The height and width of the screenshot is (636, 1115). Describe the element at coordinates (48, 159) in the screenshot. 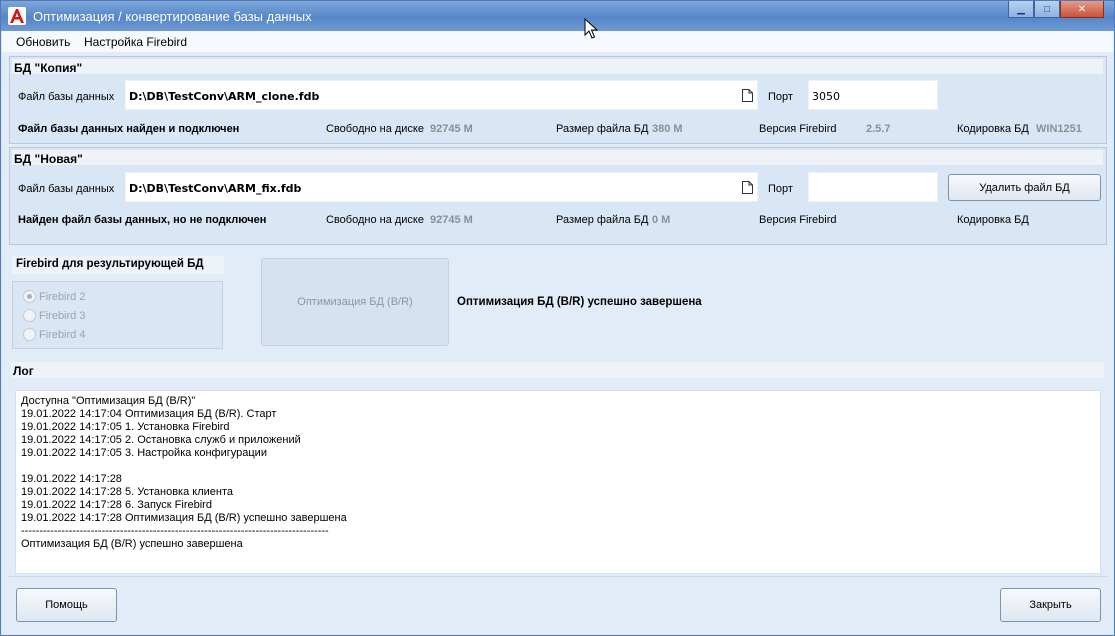

I see `new-db-title: БД "Новая"` at that location.